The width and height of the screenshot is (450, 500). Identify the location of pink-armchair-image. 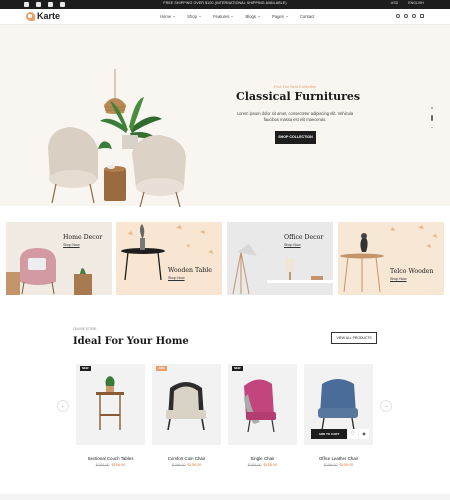
(49, 271).